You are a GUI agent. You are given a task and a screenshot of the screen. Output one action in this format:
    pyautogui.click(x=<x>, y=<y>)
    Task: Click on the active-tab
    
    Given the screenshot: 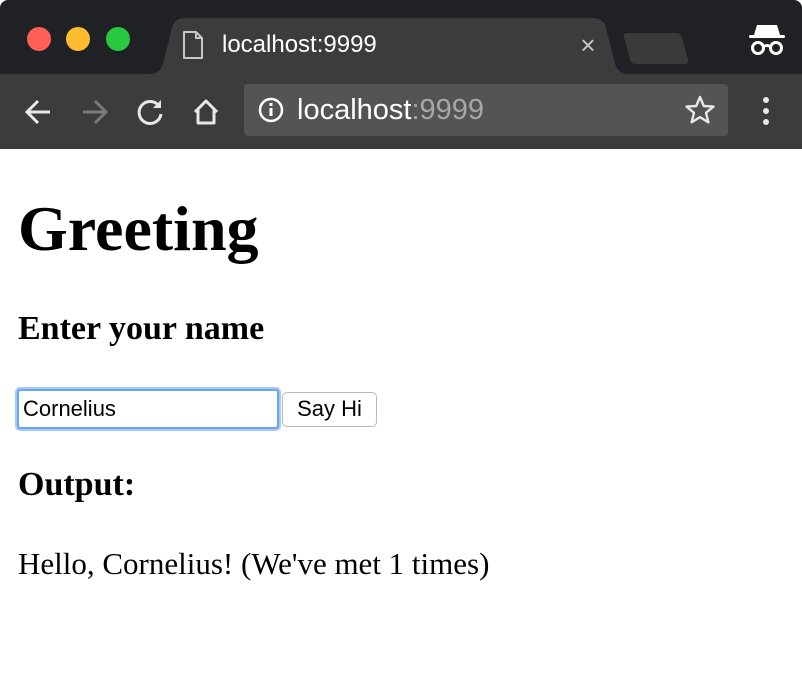 What is the action you would take?
    pyautogui.click(x=389, y=46)
    